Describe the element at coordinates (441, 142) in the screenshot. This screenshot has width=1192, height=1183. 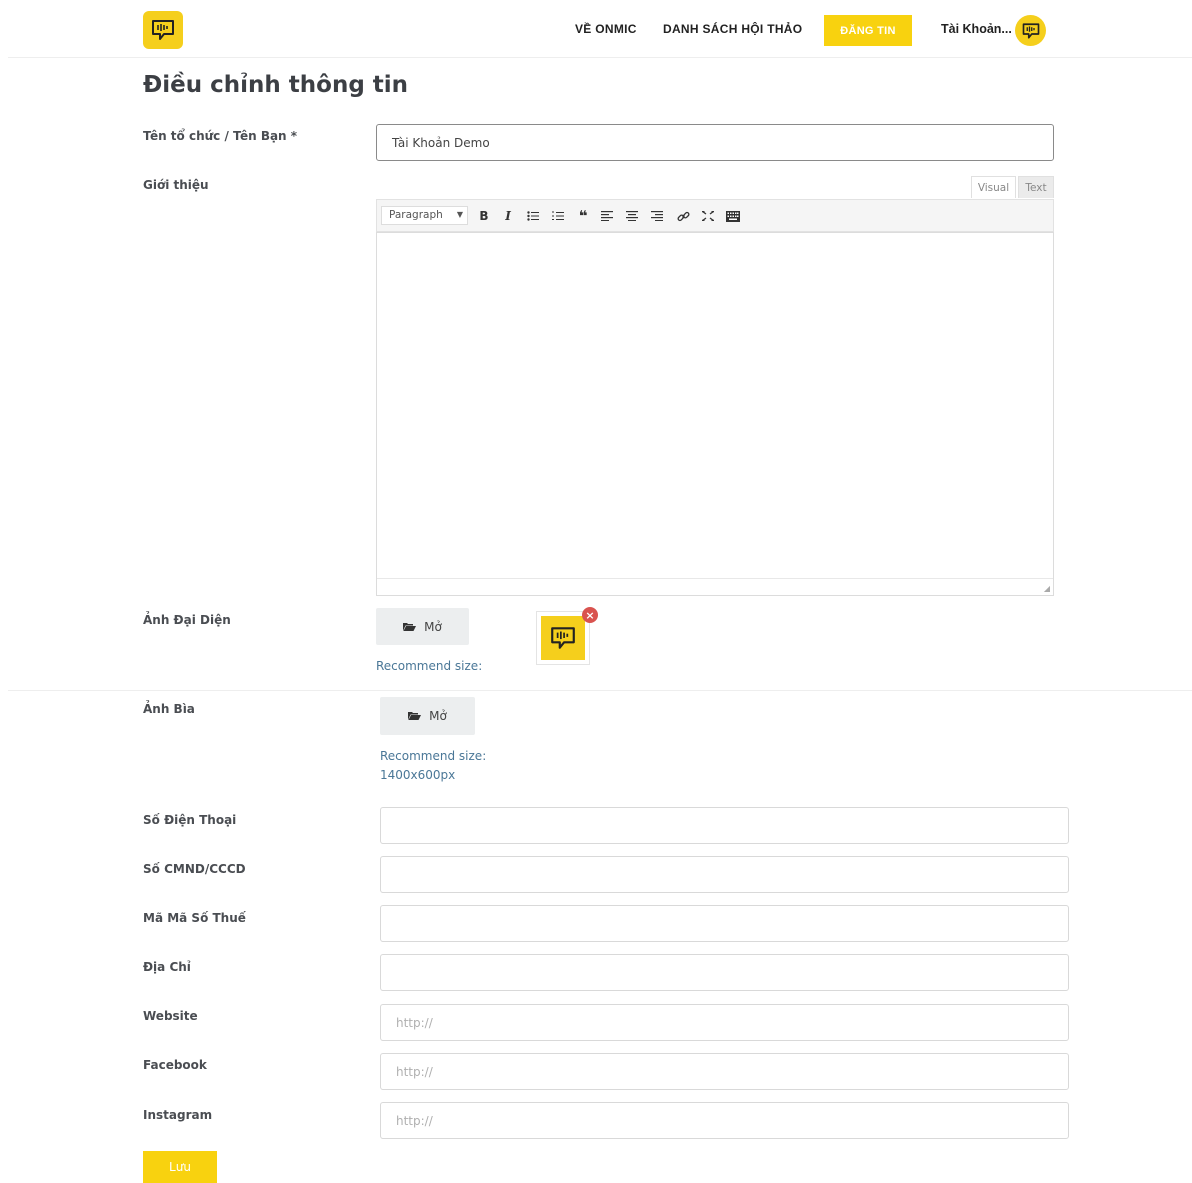
I see `name-value: Tài Khoản Demo` at that location.